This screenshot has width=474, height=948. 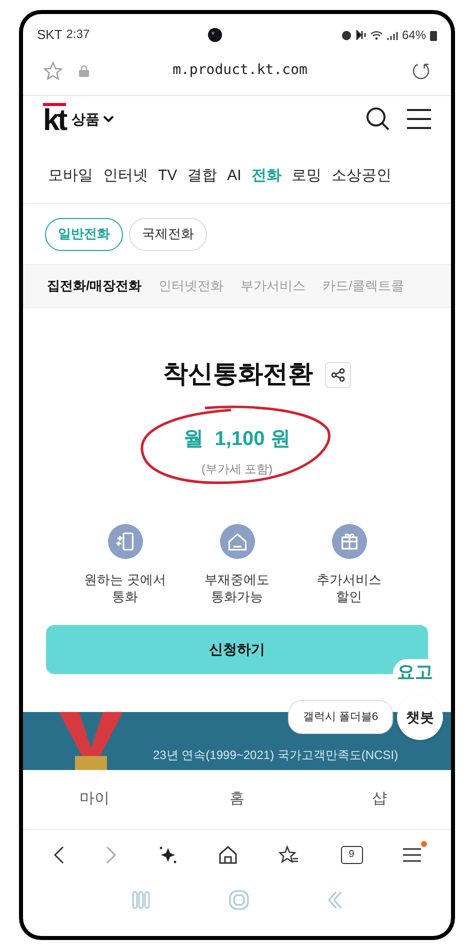 What do you see at coordinates (237, 541) in the screenshot?
I see `house-icon` at bounding box center [237, 541].